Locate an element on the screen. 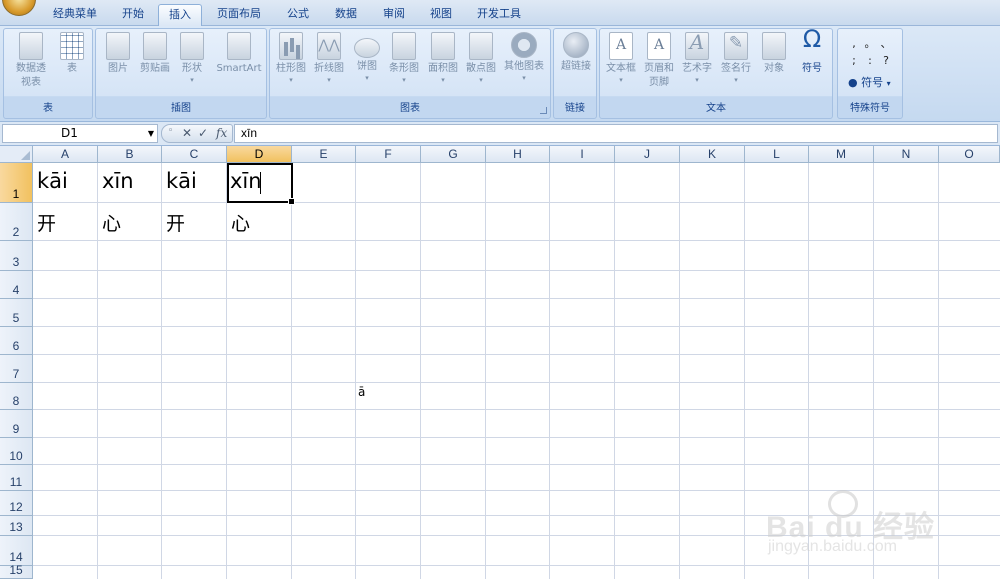 This screenshot has width=1000, height=579. clip-art-button: 剪贴画 is located at coordinates (155, 54).